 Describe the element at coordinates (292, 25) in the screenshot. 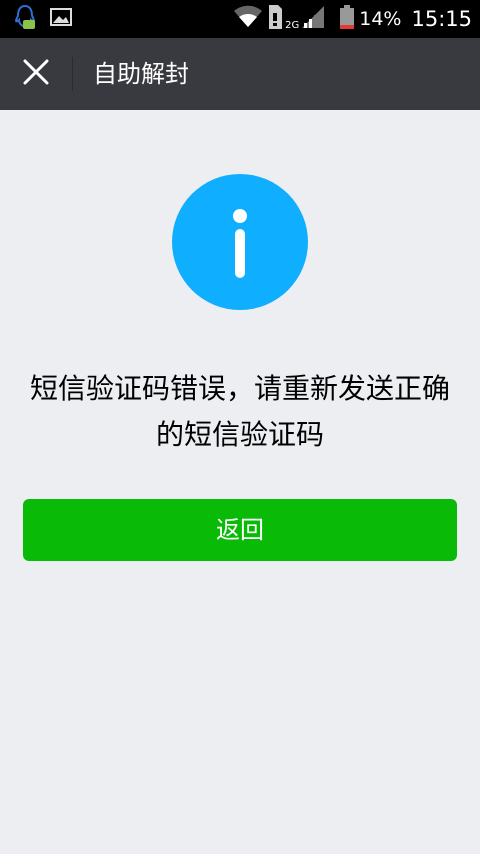

I see `network-type-label: 2G` at that location.